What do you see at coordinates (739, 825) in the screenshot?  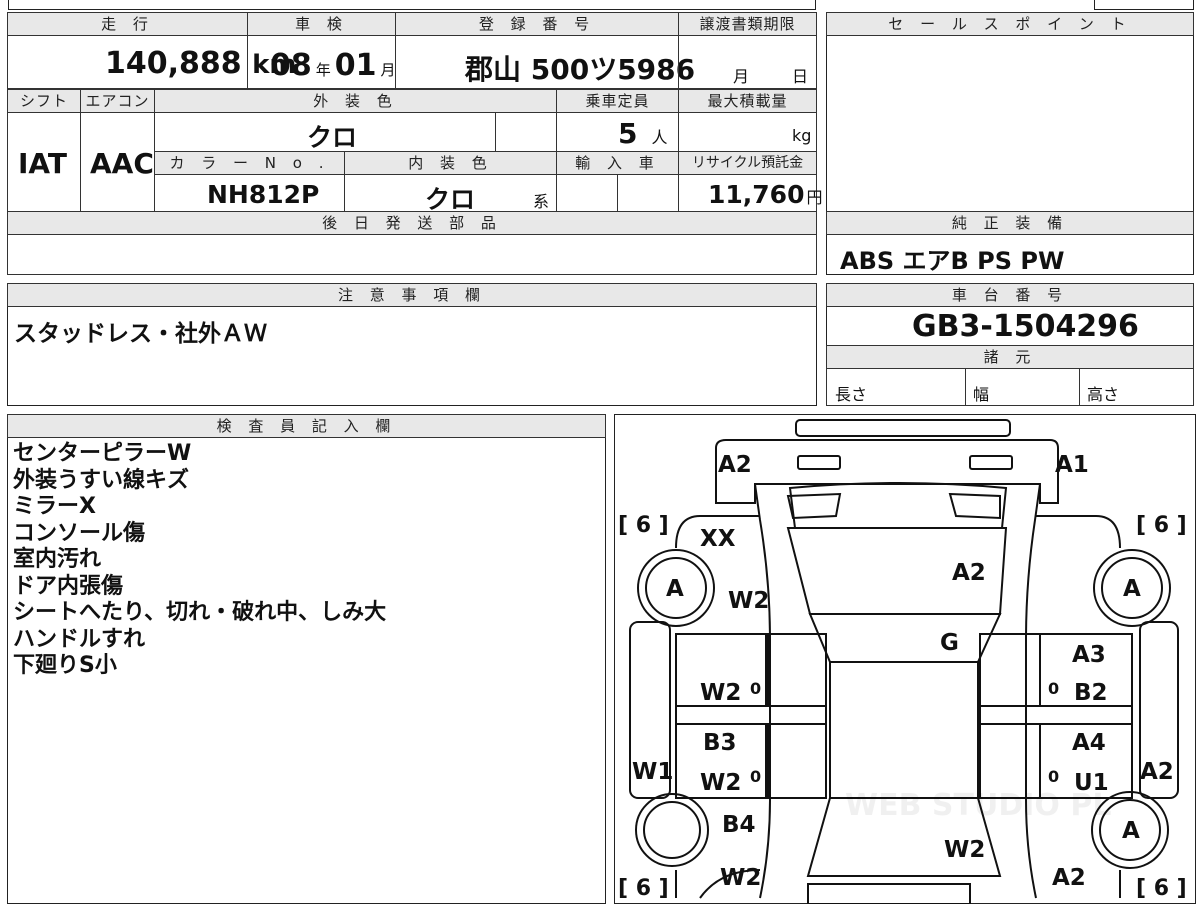 I see `damage-label: B4` at bounding box center [739, 825].